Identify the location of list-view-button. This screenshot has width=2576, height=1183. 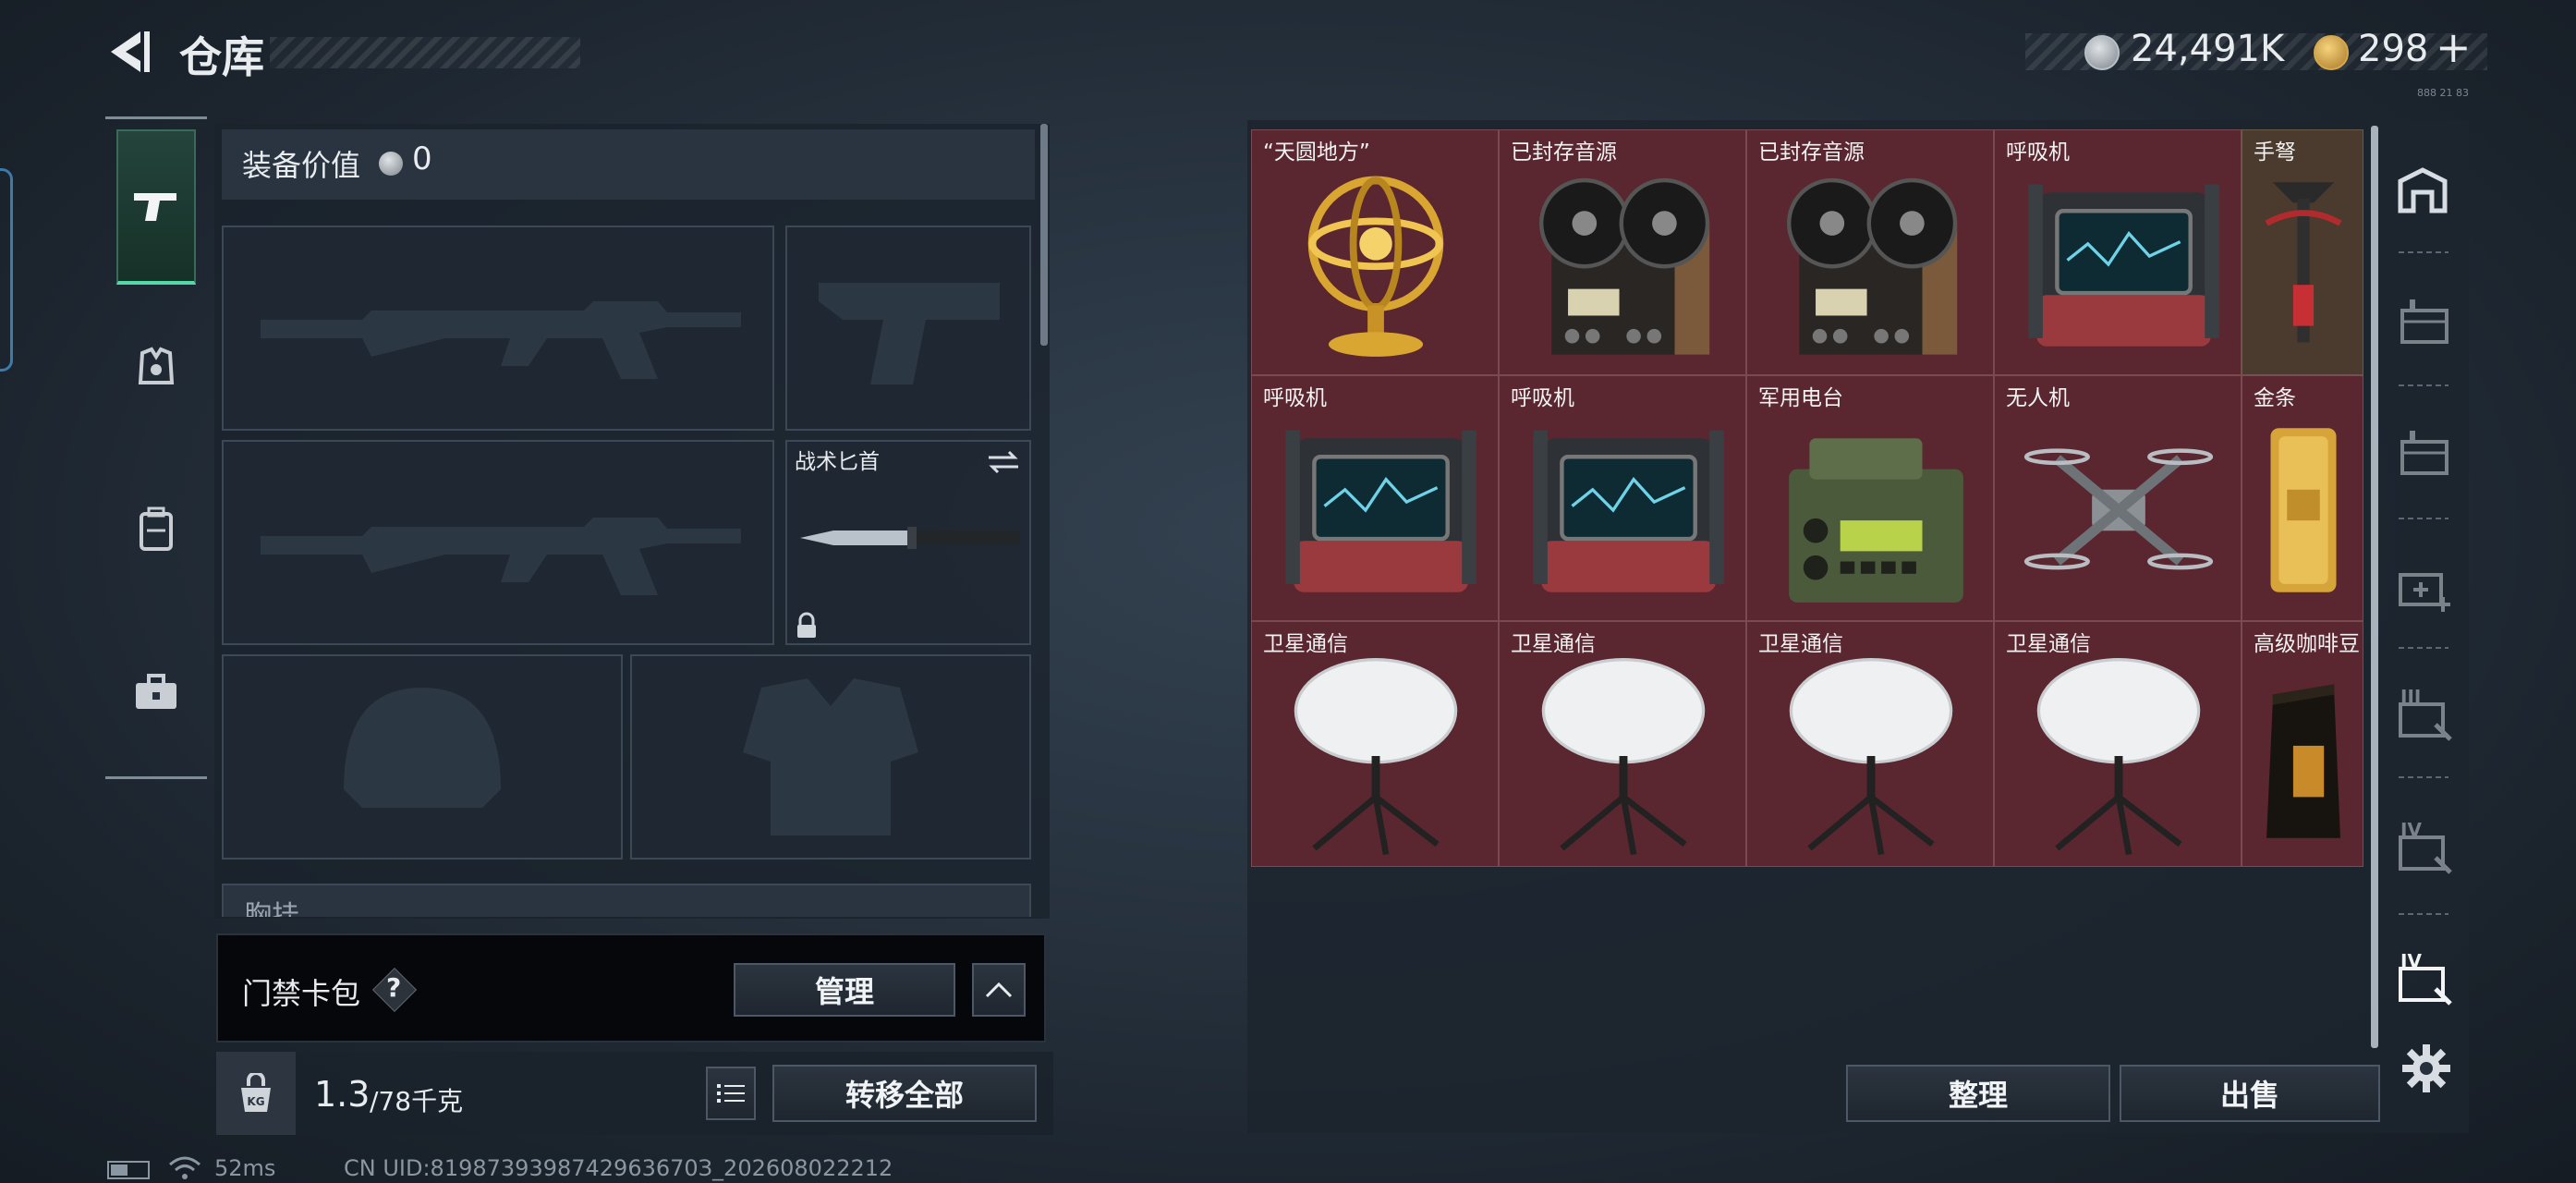
(731, 1093).